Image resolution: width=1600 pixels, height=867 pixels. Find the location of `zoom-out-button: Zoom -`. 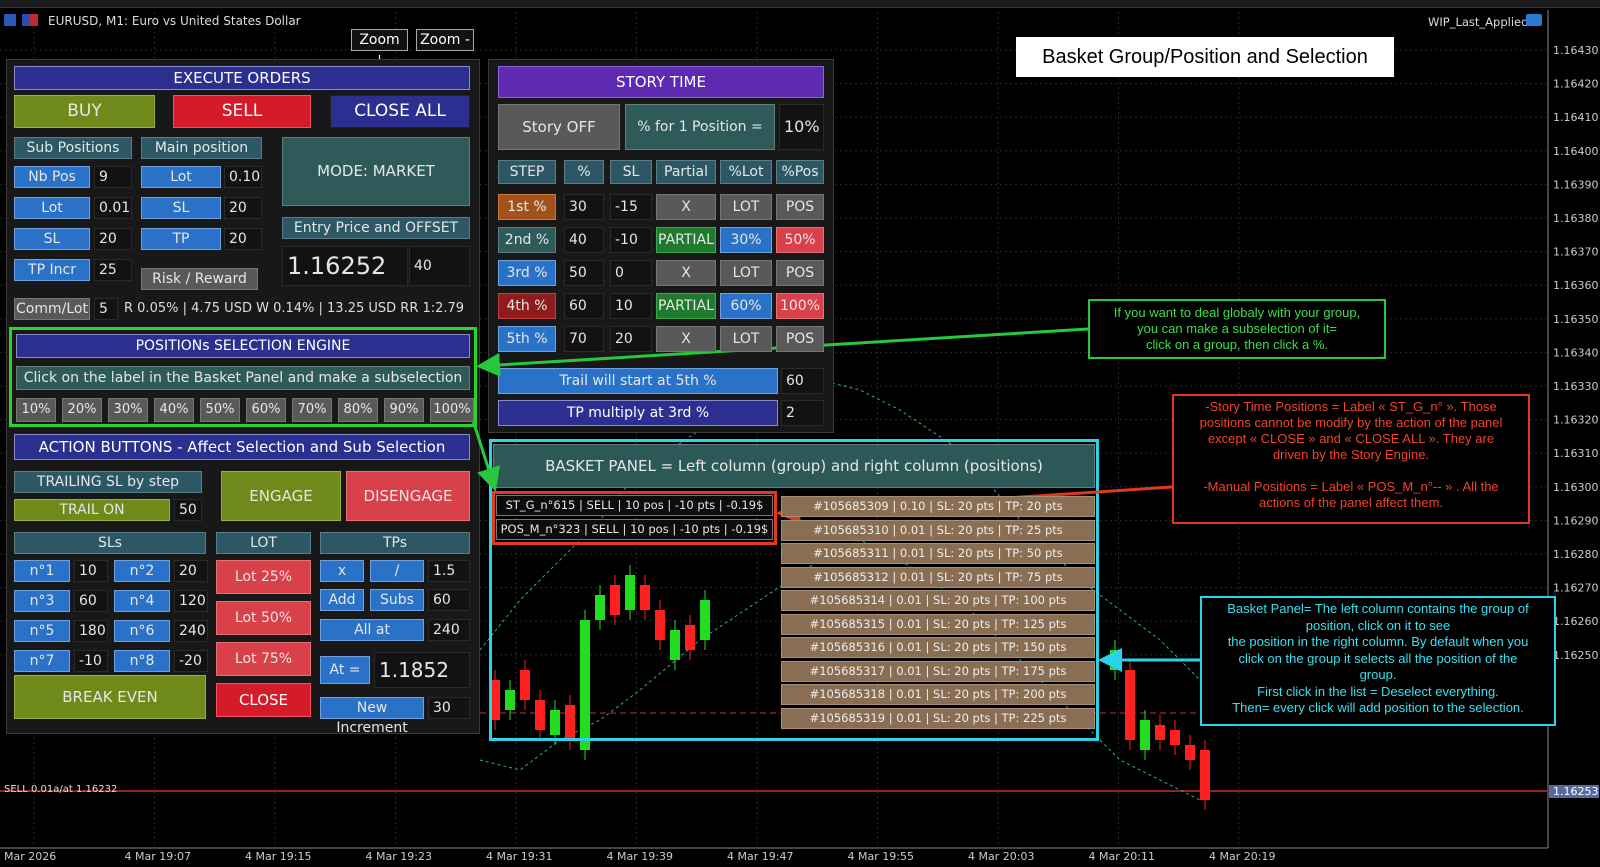

zoom-out-button: Zoom - is located at coordinates (445, 40).